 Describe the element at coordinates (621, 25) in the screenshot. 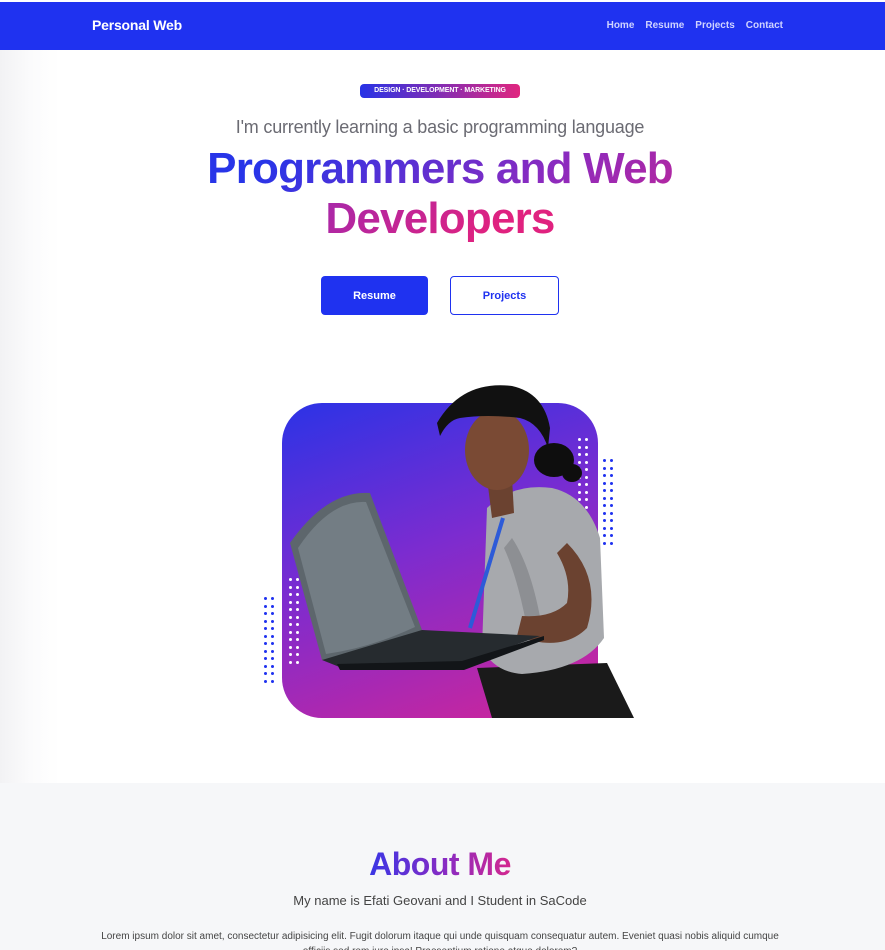

I see `nav-link-home: Home` at that location.